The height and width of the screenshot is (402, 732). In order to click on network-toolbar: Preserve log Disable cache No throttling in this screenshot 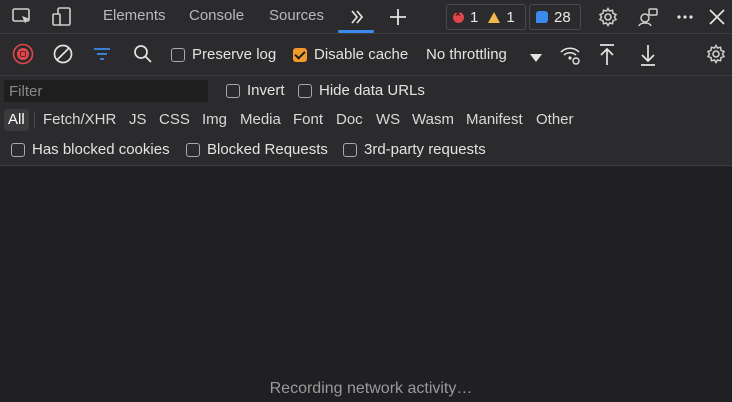, I will do `click(366, 55)`.